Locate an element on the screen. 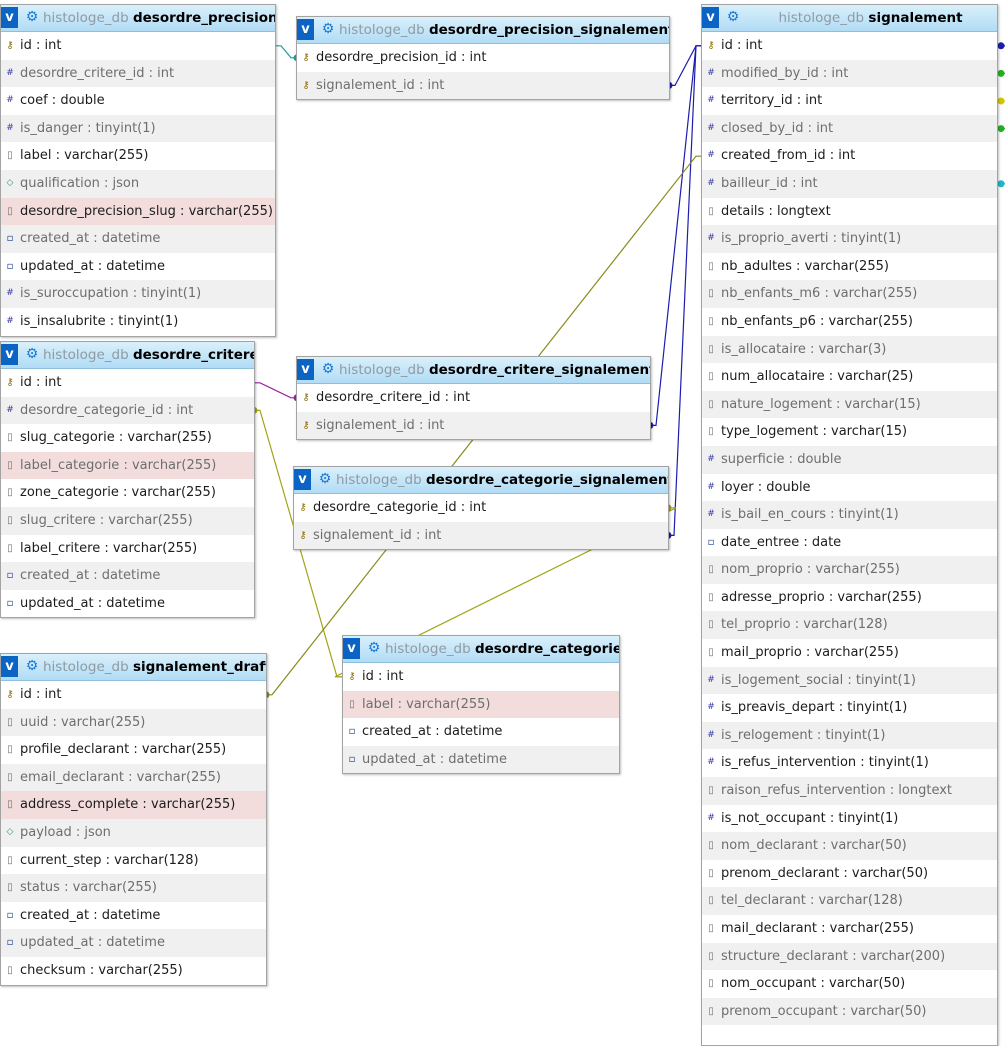 The height and width of the screenshot is (1046, 1005). column-row: # loyer : double is located at coordinates (849, 488).